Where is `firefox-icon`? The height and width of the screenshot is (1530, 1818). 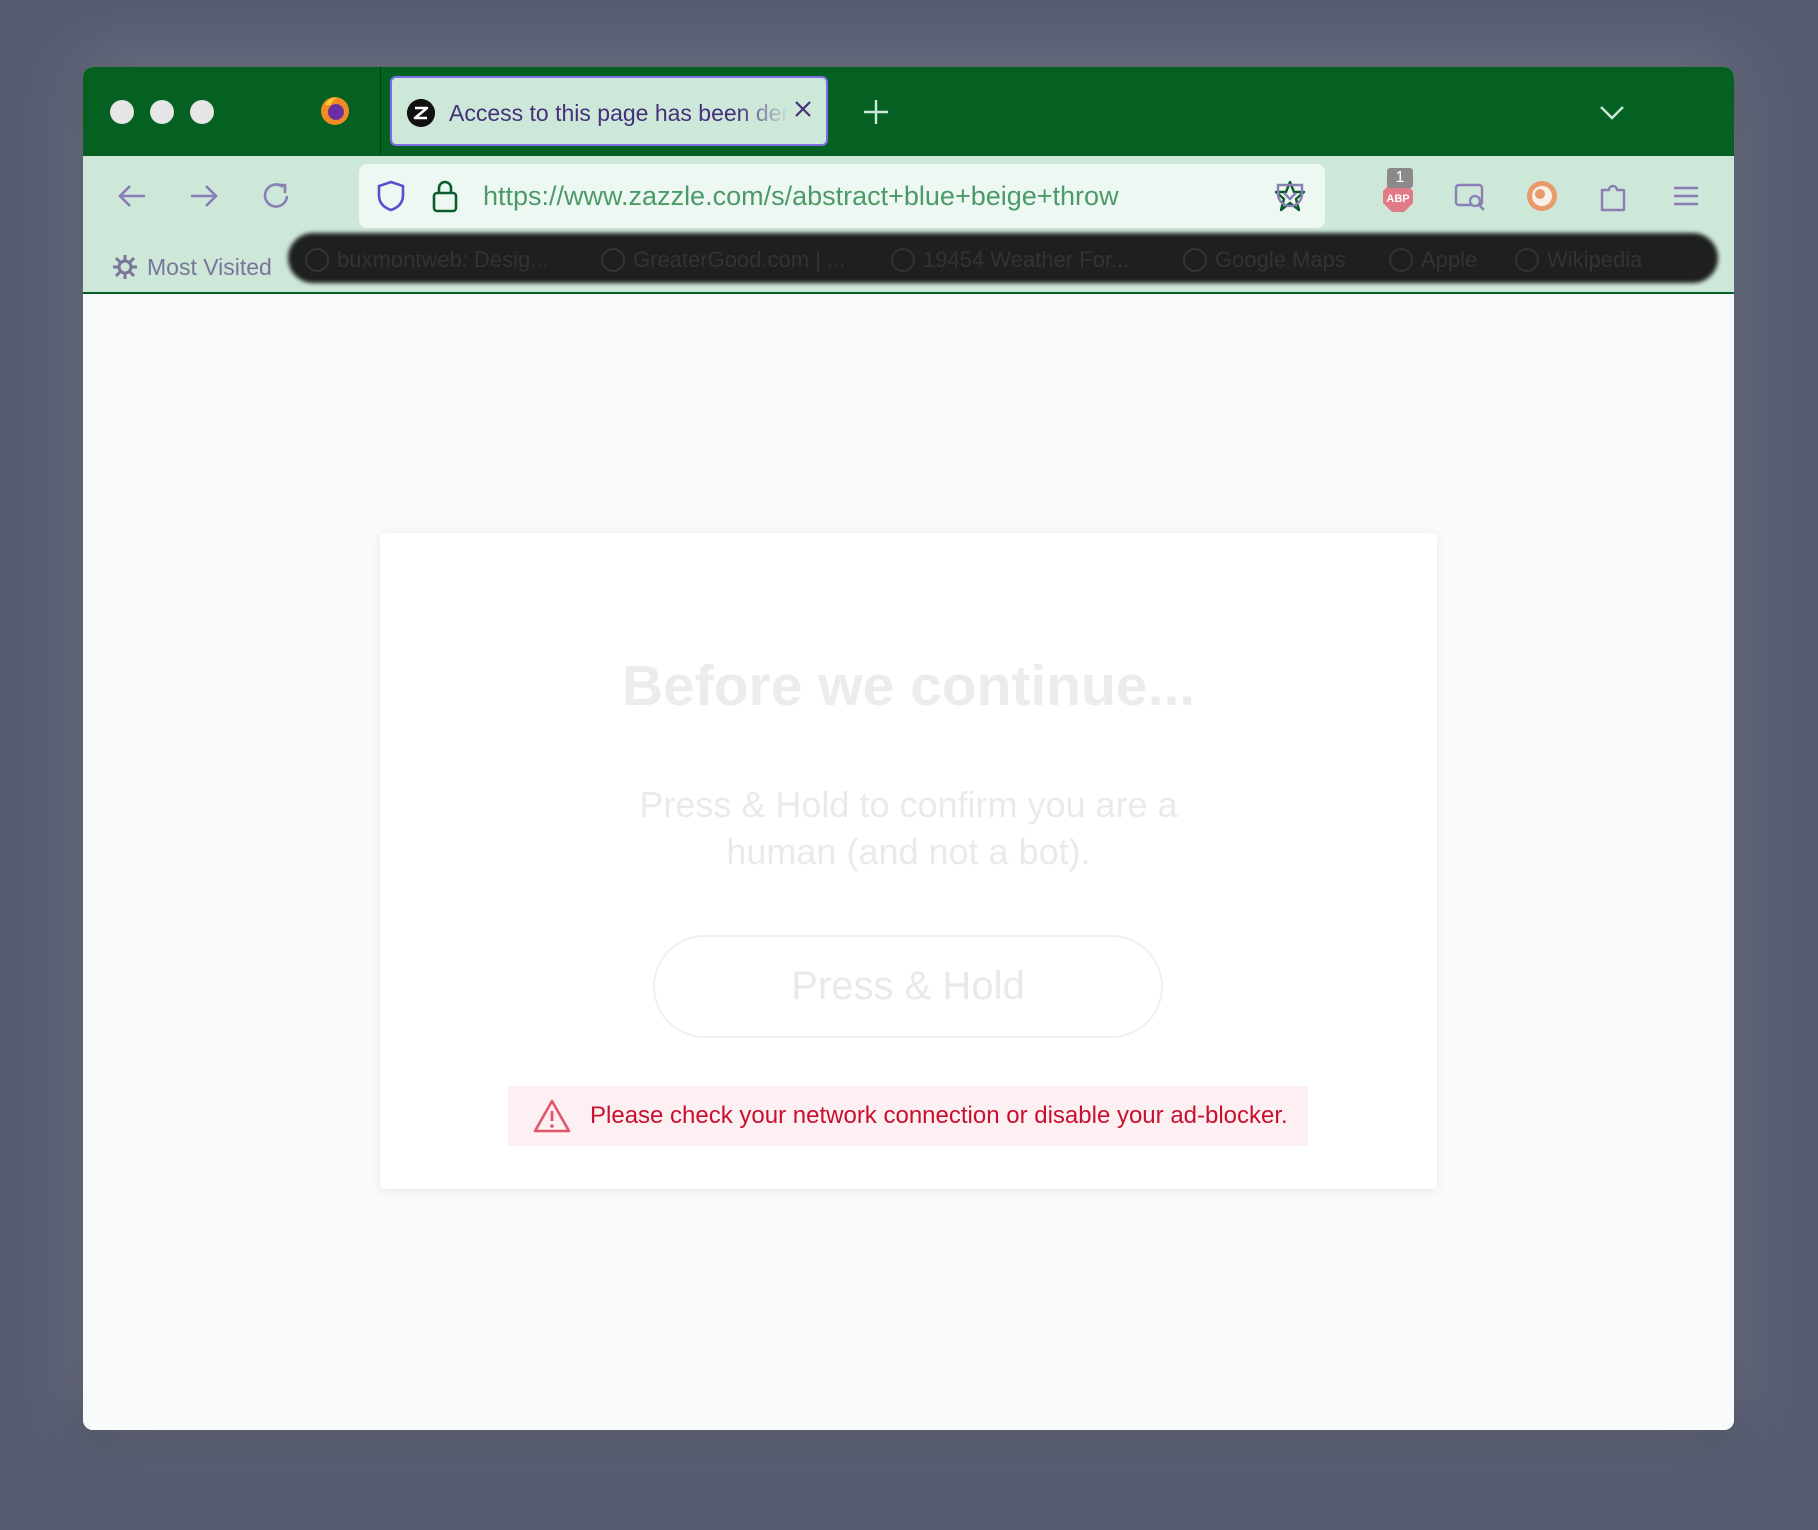
firefox-icon is located at coordinates (335, 111).